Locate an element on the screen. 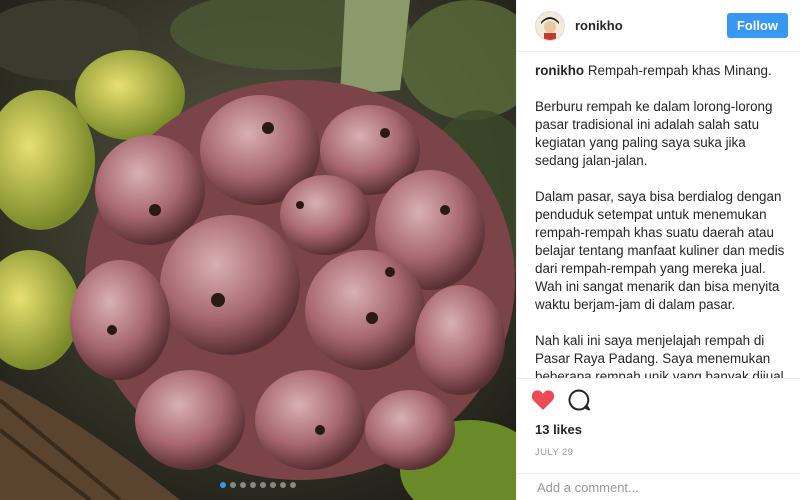 The image size is (800, 500). header-username: ronikho is located at coordinates (651, 25).